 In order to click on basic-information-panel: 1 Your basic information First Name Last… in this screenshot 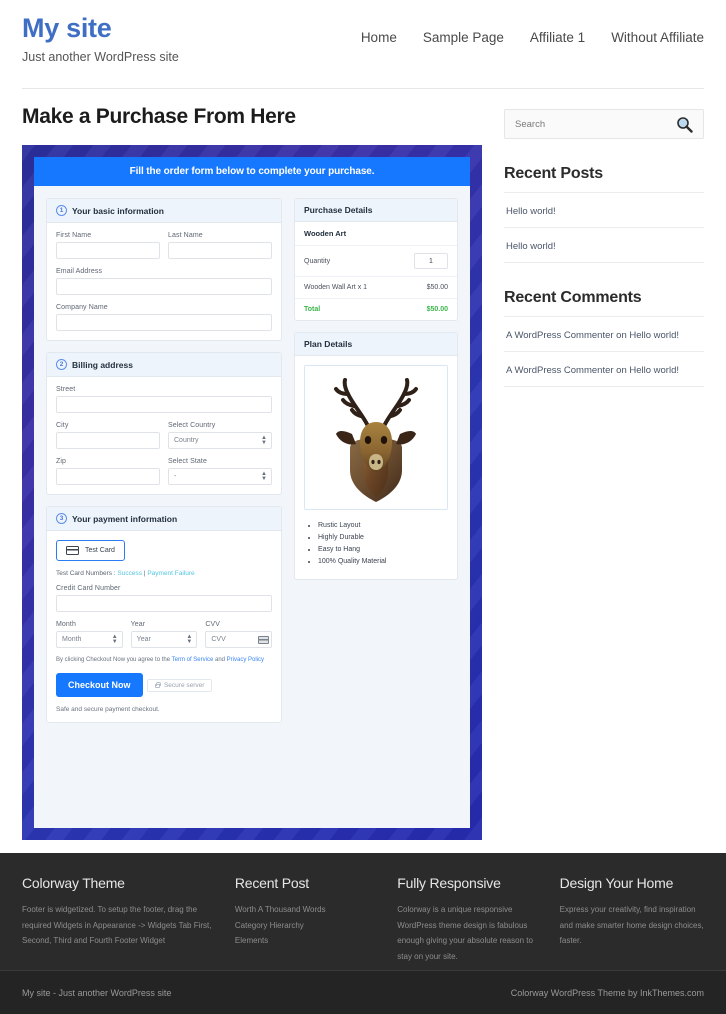, I will do `click(164, 269)`.